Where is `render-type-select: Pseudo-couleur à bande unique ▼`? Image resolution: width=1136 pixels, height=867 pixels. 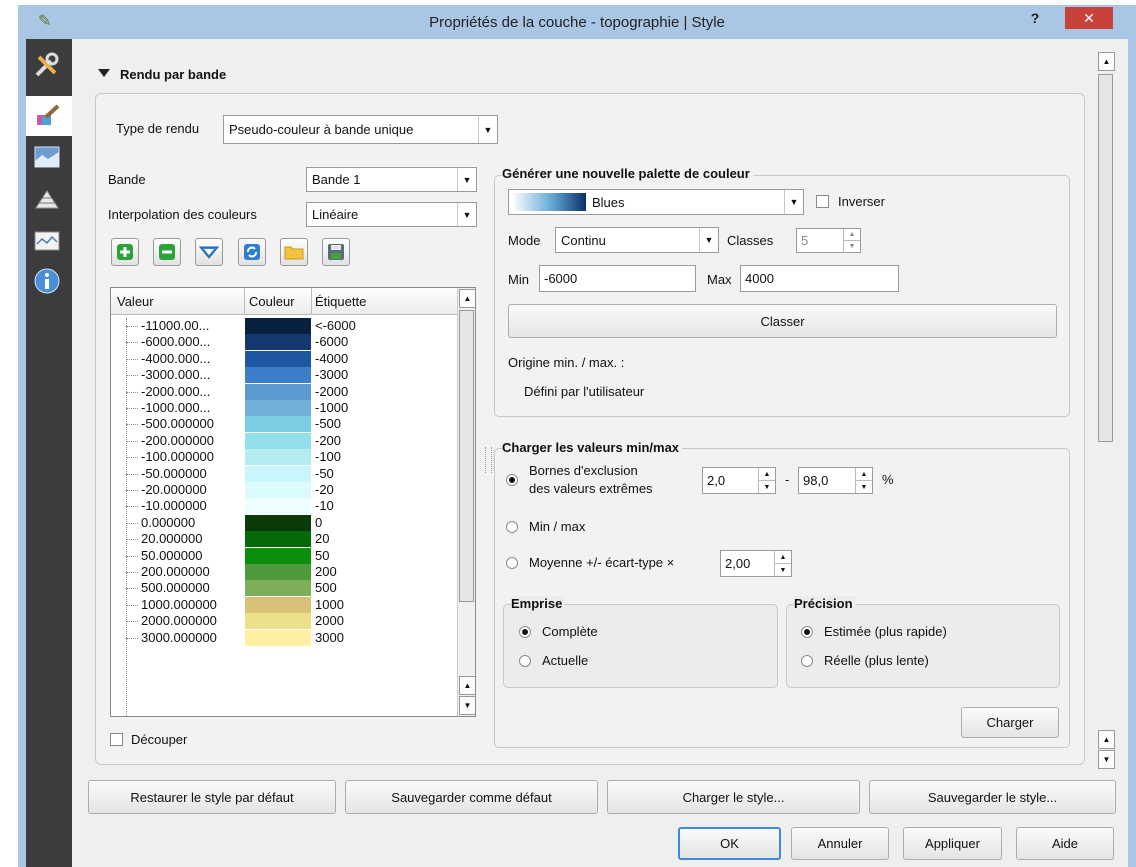
render-type-select: Pseudo-couleur à bande unique ▼ is located at coordinates (360, 129).